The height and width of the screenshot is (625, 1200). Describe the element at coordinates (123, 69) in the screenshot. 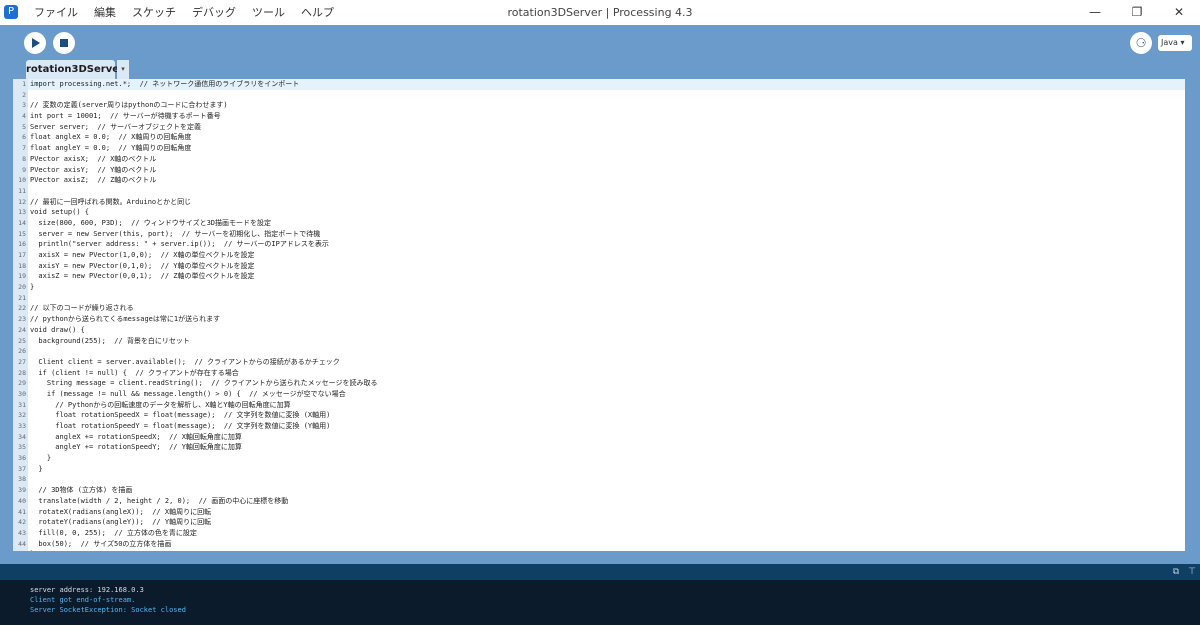

I see `tab-menu-chevron-icon: ▾` at that location.